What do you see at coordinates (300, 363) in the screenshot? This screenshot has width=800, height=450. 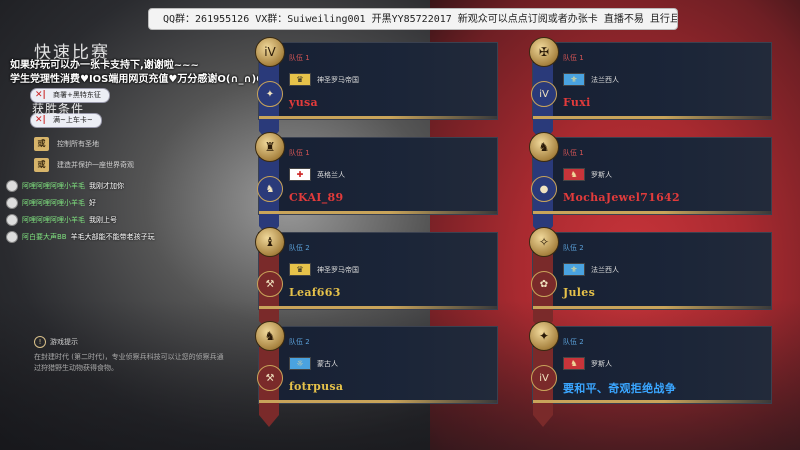 I see `civ-flag-icon: ☼` at bounding box center [300, 363].